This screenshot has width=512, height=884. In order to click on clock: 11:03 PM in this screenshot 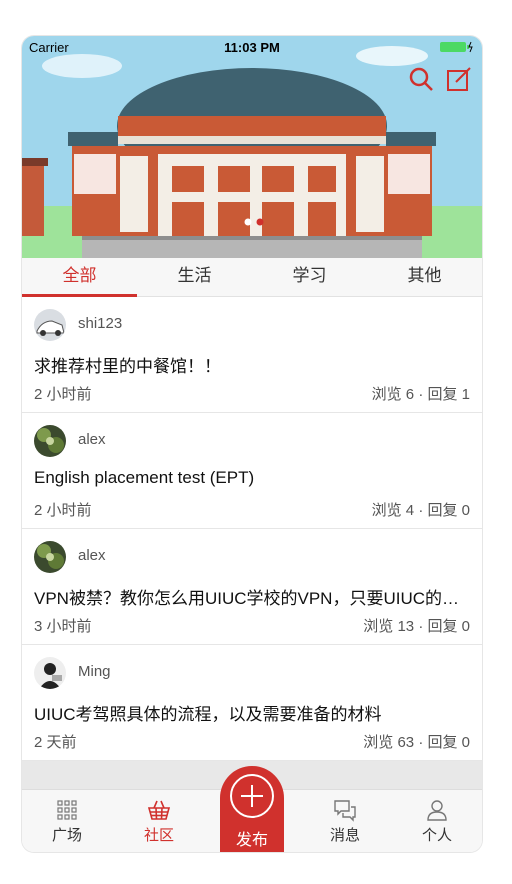, I will do `click(252, 47)`.